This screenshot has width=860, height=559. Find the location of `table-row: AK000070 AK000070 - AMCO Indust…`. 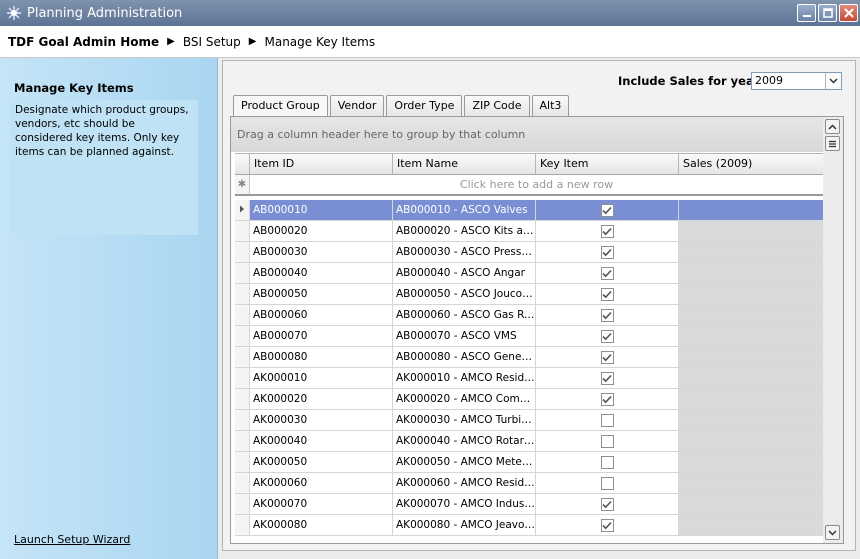

table-row: AK000070 AK000070 - AMCO Indust… is located at coordinates (529, 504).